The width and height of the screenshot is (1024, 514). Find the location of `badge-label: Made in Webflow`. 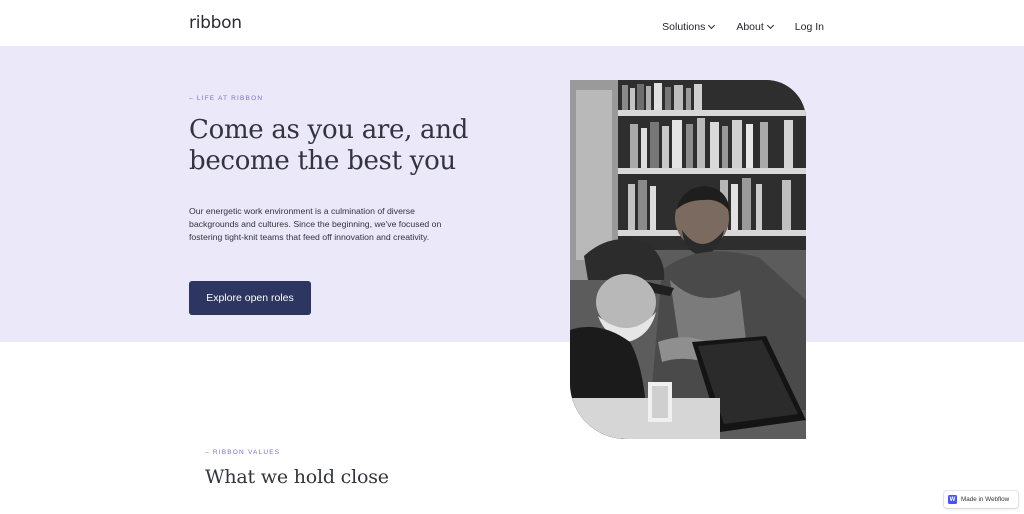

badge-label: Made in Webflow is located at coordinates (985, 499).